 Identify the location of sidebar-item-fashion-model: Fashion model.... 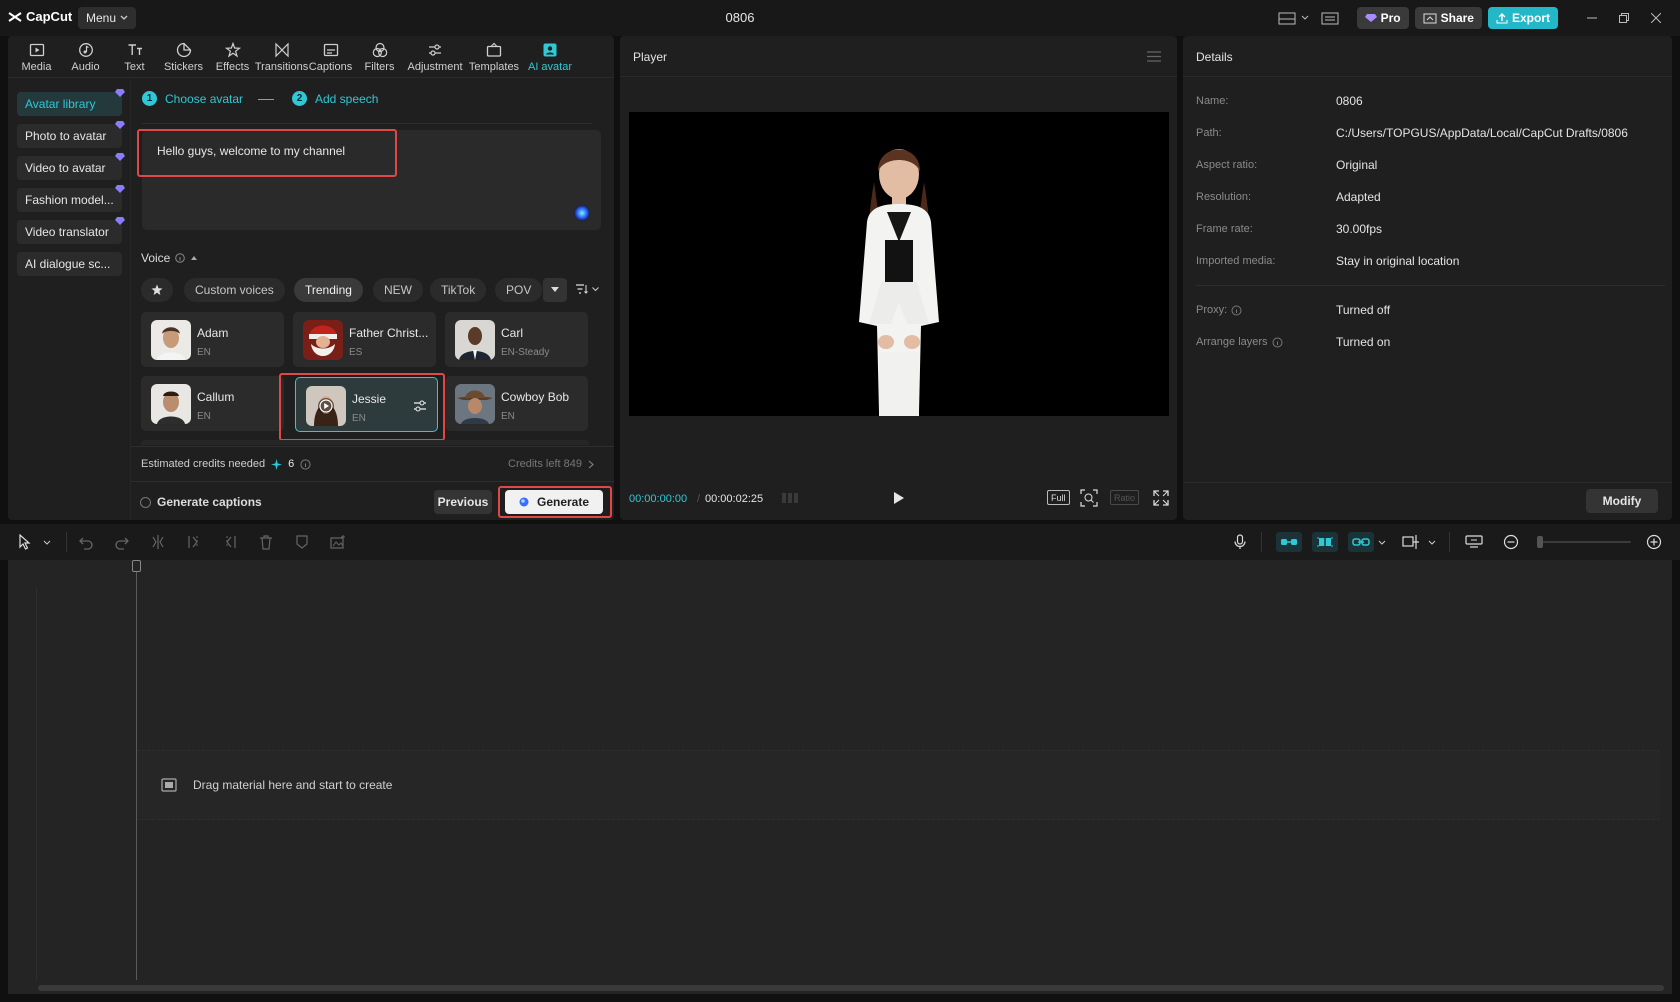
(71, 198).